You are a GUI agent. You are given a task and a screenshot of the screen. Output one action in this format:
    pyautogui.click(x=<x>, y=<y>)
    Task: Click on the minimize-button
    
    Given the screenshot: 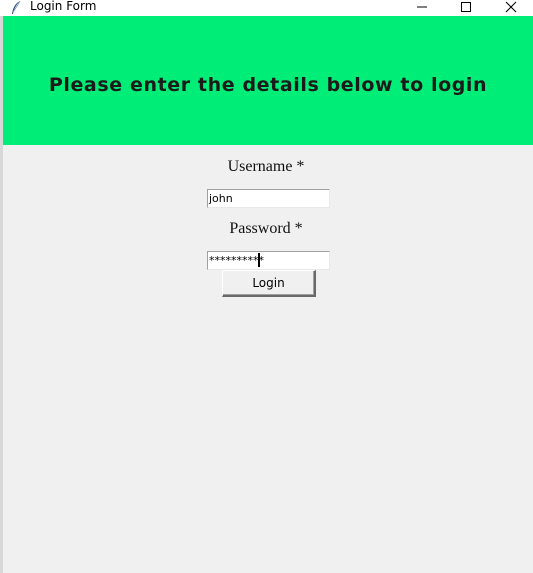 What is the action you would take?
    pyautogui.click(x=422, y=7)
    